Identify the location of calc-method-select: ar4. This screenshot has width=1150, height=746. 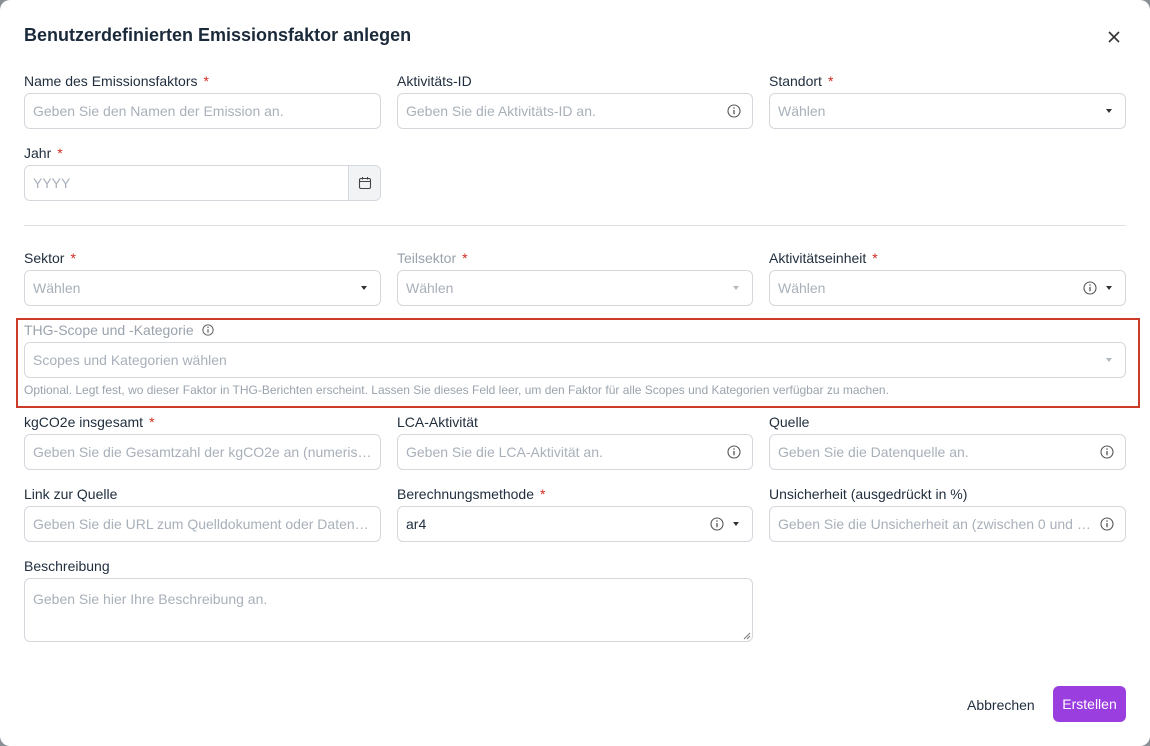
(575, 524).